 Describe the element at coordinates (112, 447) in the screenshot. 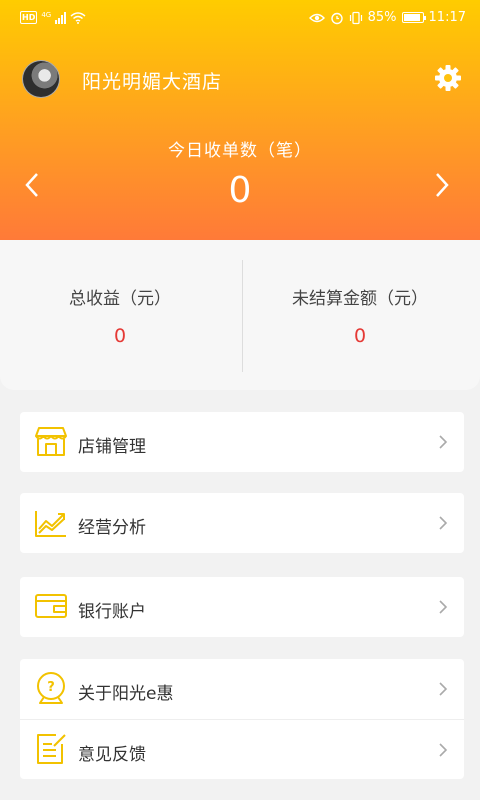

I see `menu-item-store-label: 店铺管理` at that location.